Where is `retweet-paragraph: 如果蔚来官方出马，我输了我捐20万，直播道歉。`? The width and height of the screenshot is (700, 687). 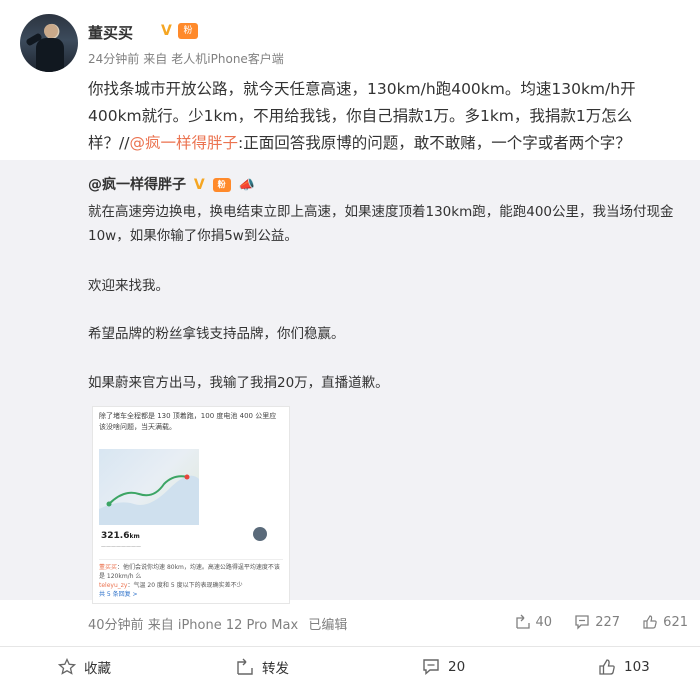 retweet-paragraph: 如果蔚来官方出马，我输了我捐20万，直播道歉。 is located at coordinates (238, 383).